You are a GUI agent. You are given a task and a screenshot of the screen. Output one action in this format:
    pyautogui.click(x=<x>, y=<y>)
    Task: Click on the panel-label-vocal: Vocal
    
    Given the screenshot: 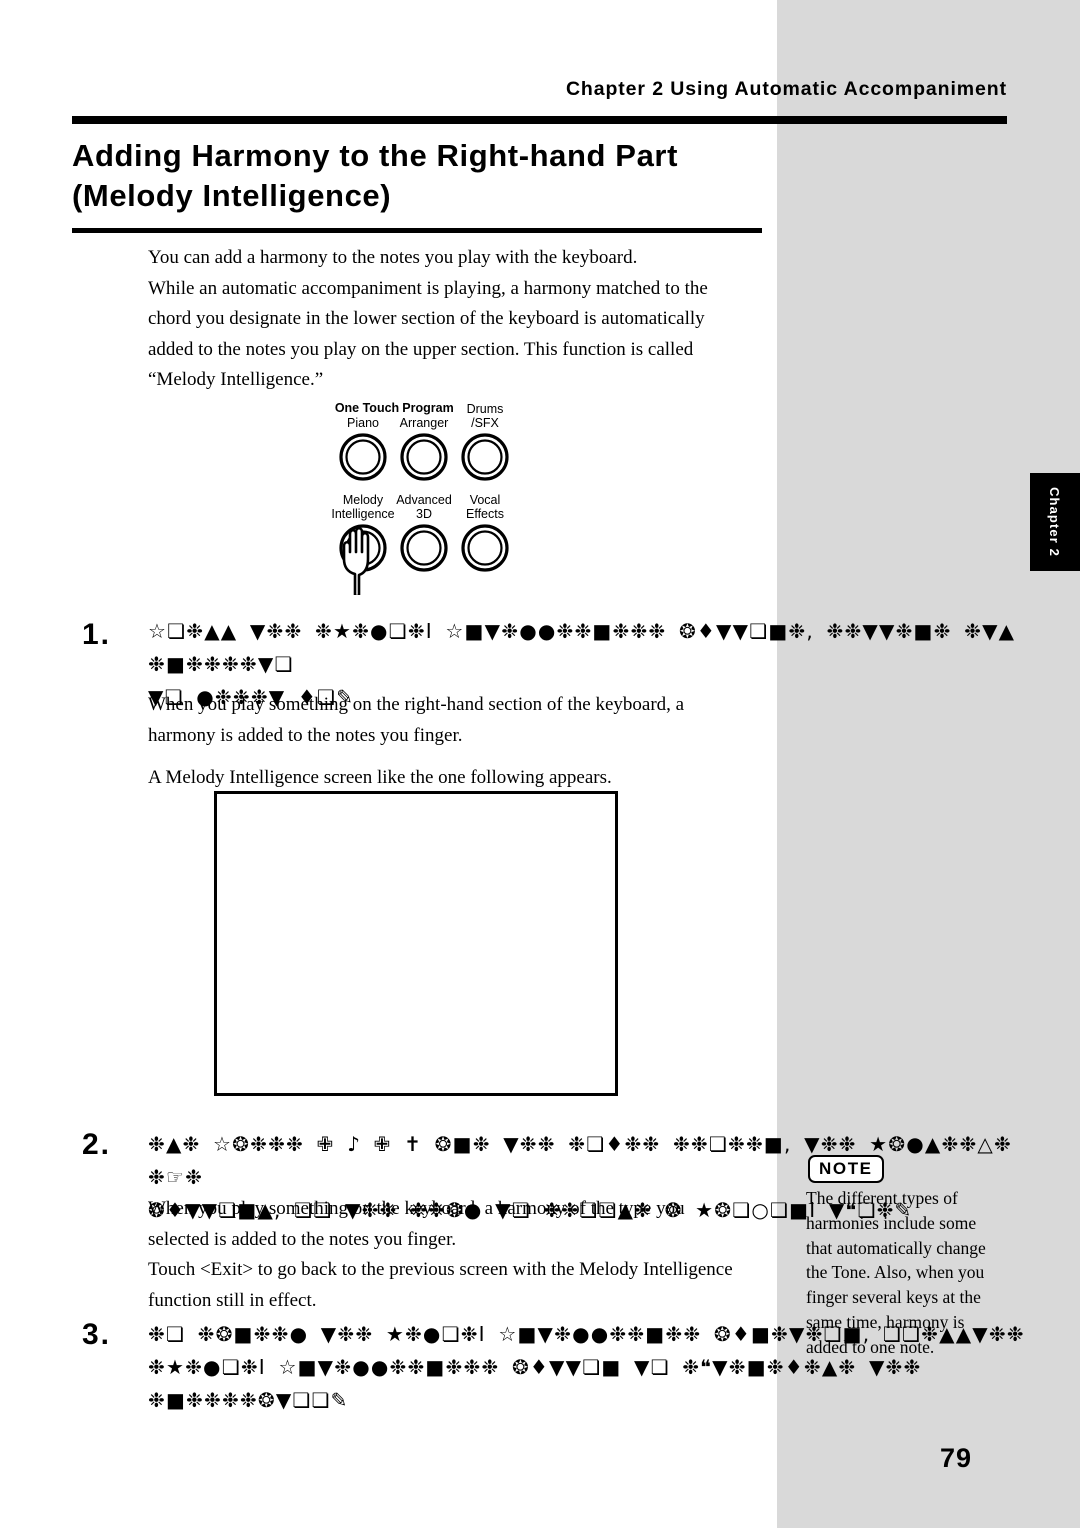 What is the action you would take?
    pyautogui.click(x=485, y=500)
    